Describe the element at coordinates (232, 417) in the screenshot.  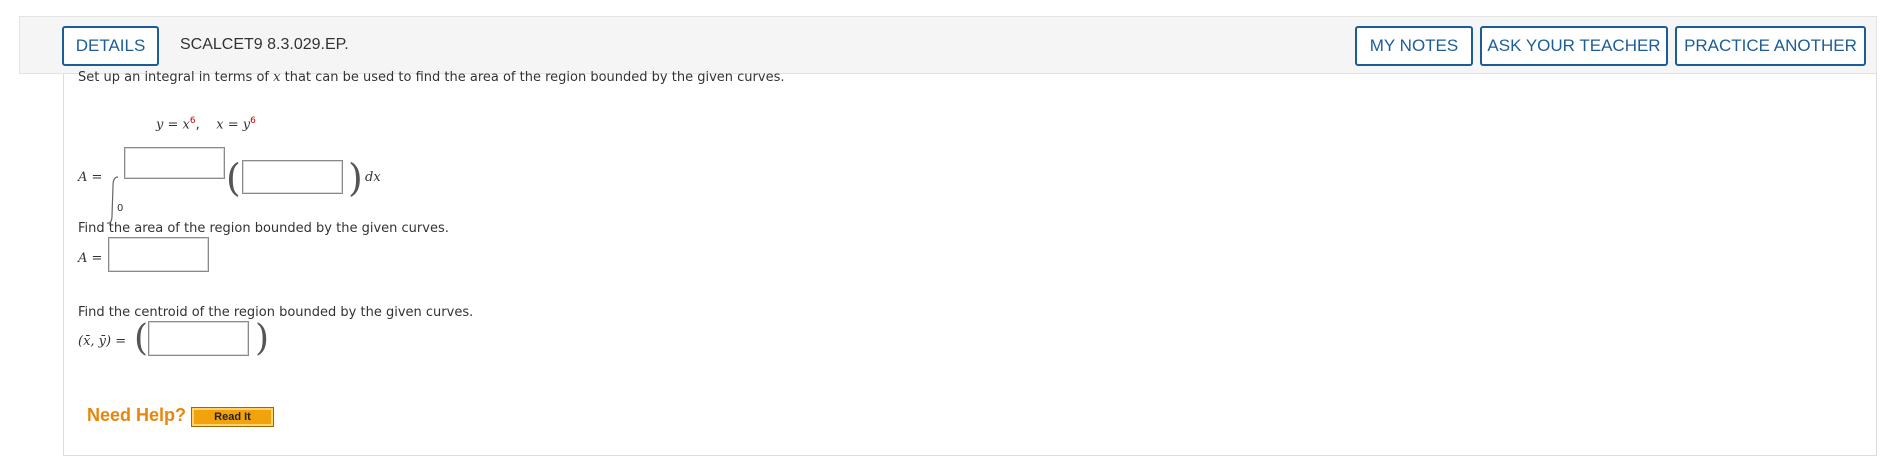
I see `read-it-button: Read It` at that location.